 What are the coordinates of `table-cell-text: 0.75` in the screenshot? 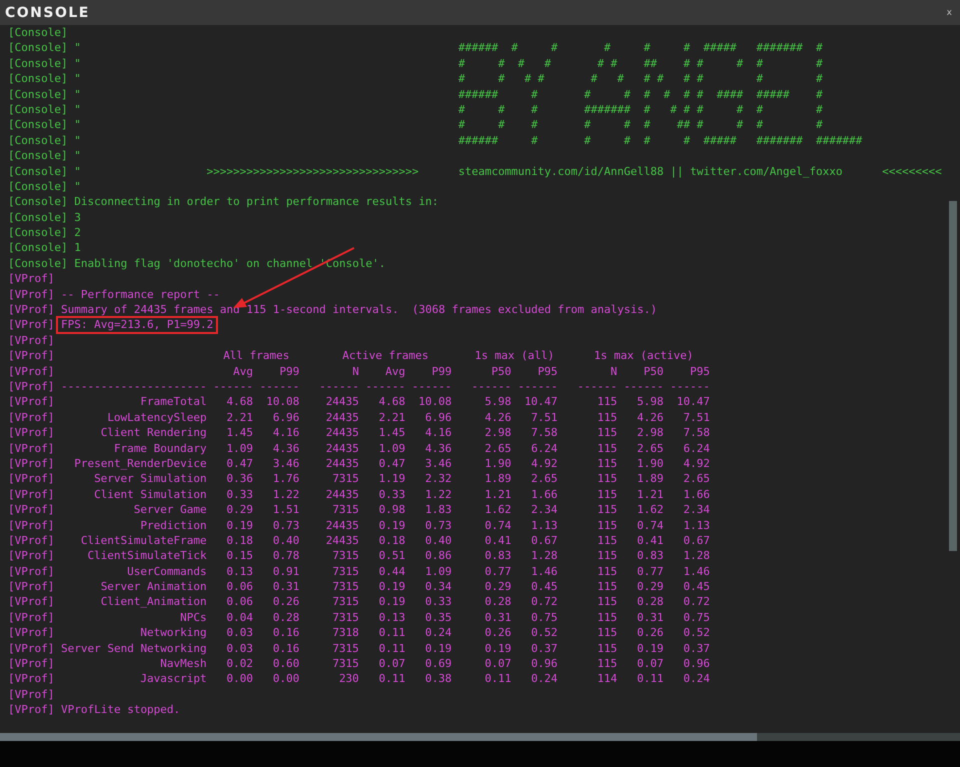 It's located at (544, 618).